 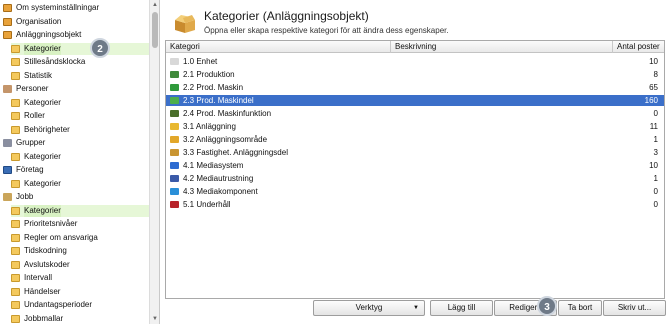 I want to click on table-row: 4.1 Mediasystem 10, so click(x=415, y=165).